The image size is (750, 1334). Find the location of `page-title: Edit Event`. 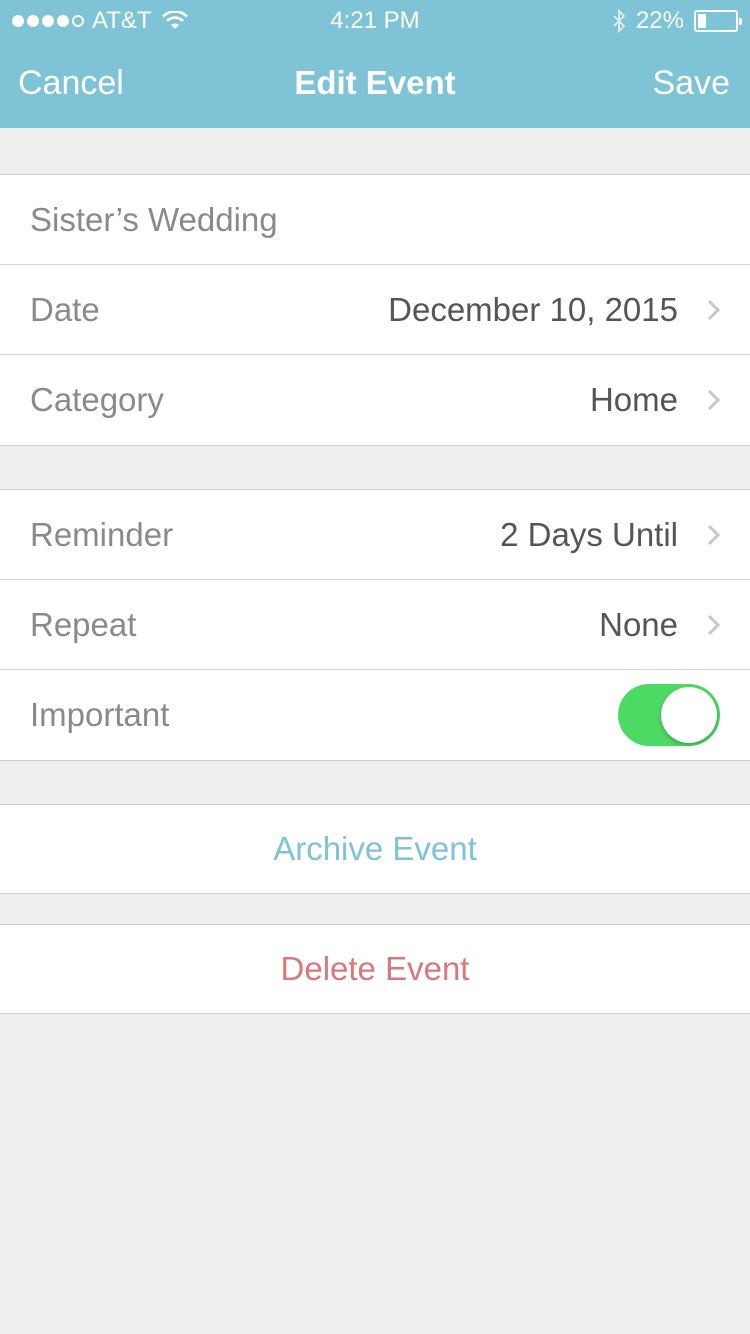

page-title: Edit Event is located at coordinates (375, 82).